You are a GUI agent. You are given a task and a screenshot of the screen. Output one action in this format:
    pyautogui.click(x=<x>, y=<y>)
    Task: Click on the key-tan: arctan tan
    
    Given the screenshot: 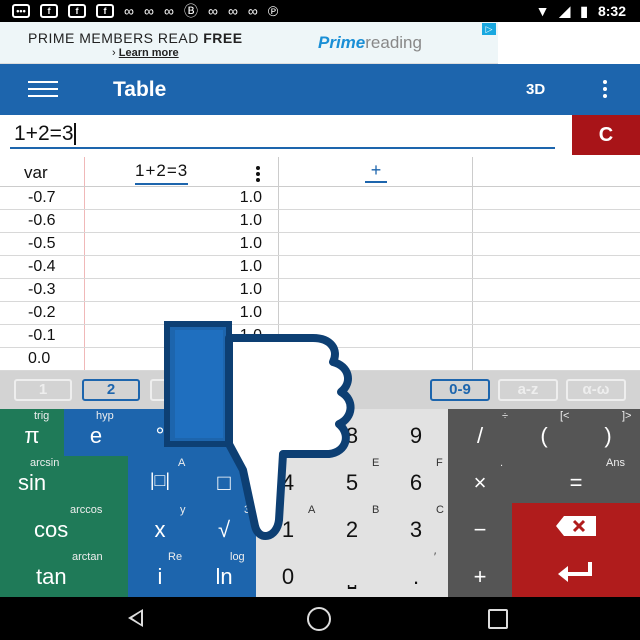 What is the action you would take?
    pyautogui.click(x=64, y=573)
    